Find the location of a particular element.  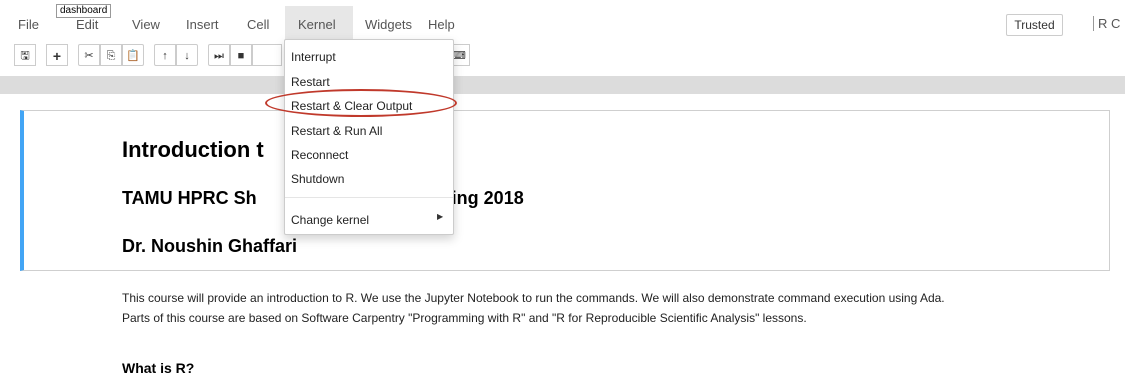

up-arrow-icon: ↑ is located at coordinates (165, 55).